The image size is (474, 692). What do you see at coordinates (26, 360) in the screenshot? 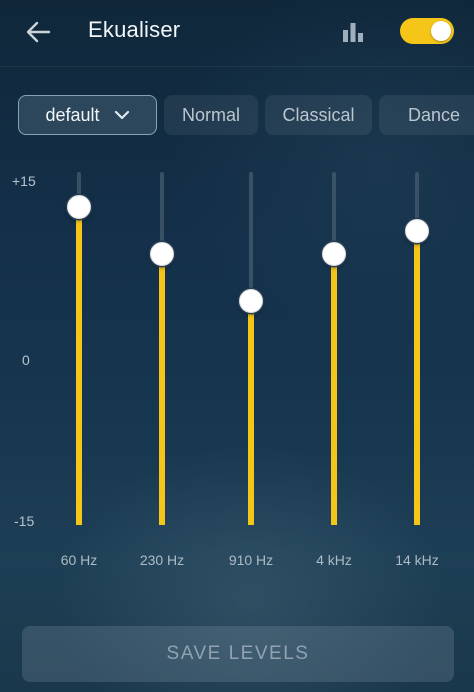
I see `scale-mid-label: 0` at bounding box center [26, 360].